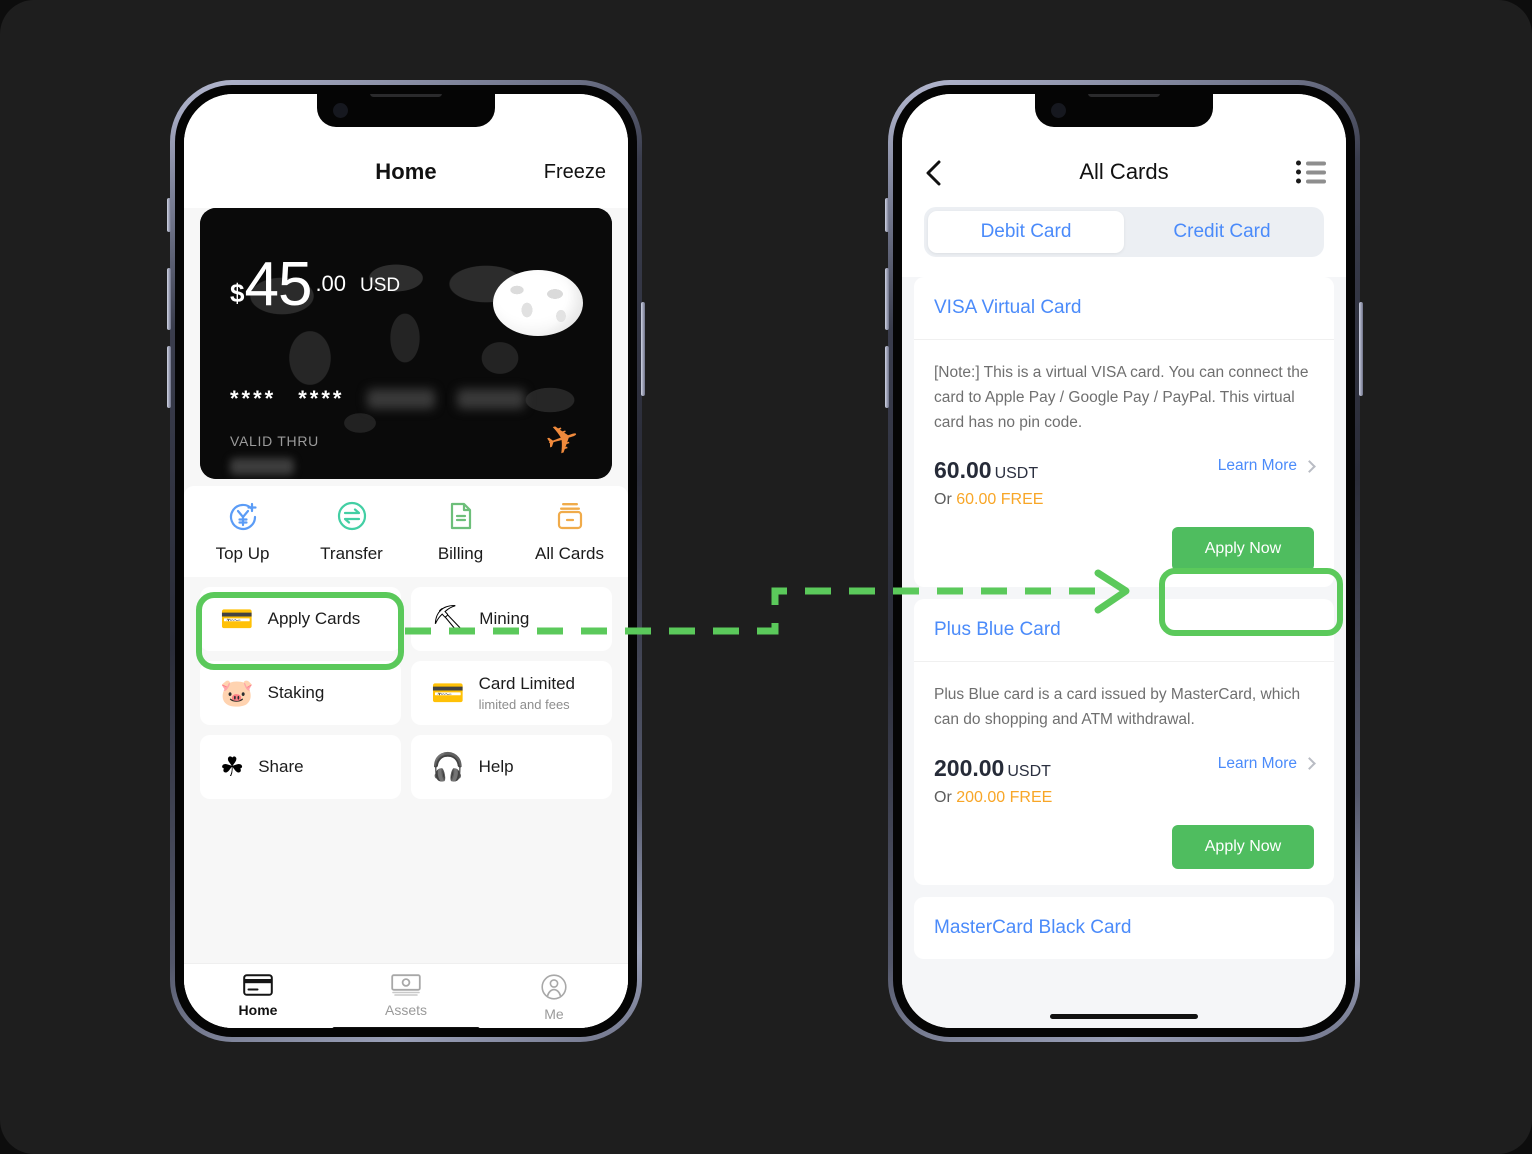  Describe the element at coordinates (460, 553) in the screenshot. I see `quick-action-label: Billing` at that location.